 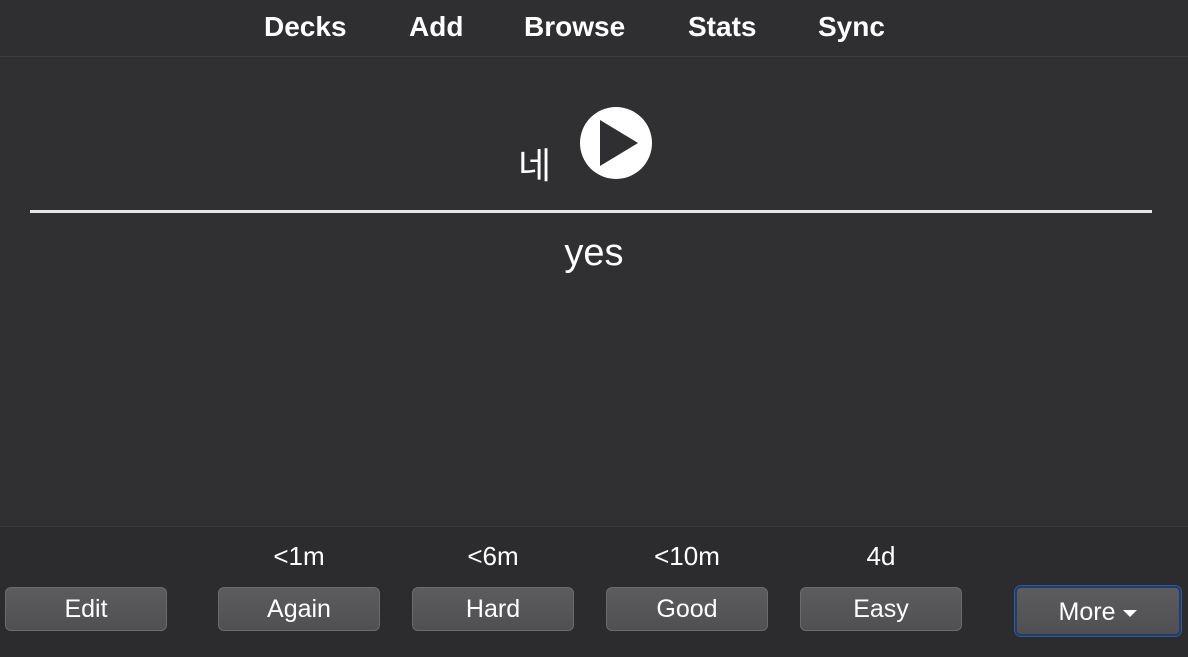 What do you see at coordinates (594, 253) in the screenshot?
I see `card-back-answer: yes` at bounding box center [594, 253].